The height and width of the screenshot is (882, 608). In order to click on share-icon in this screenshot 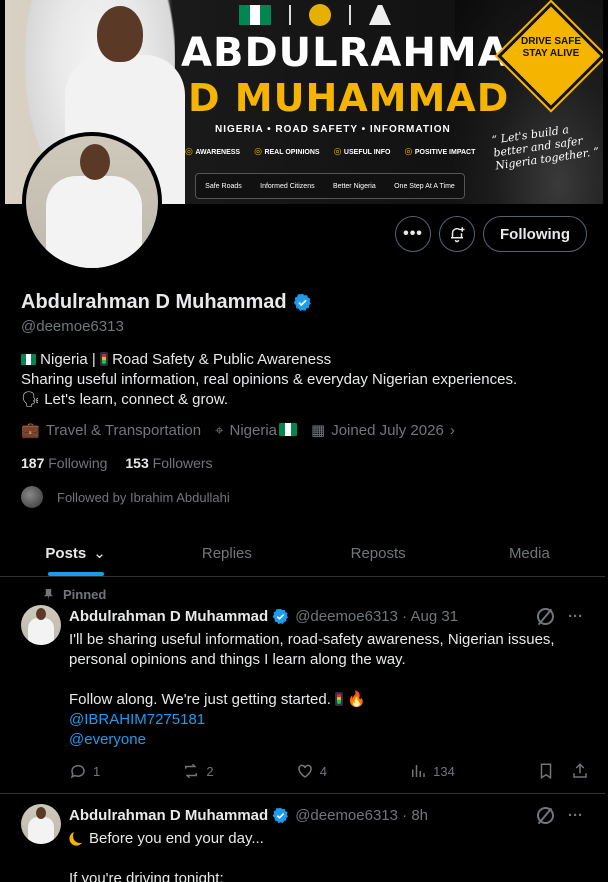, I will do `click(580, 771)`.